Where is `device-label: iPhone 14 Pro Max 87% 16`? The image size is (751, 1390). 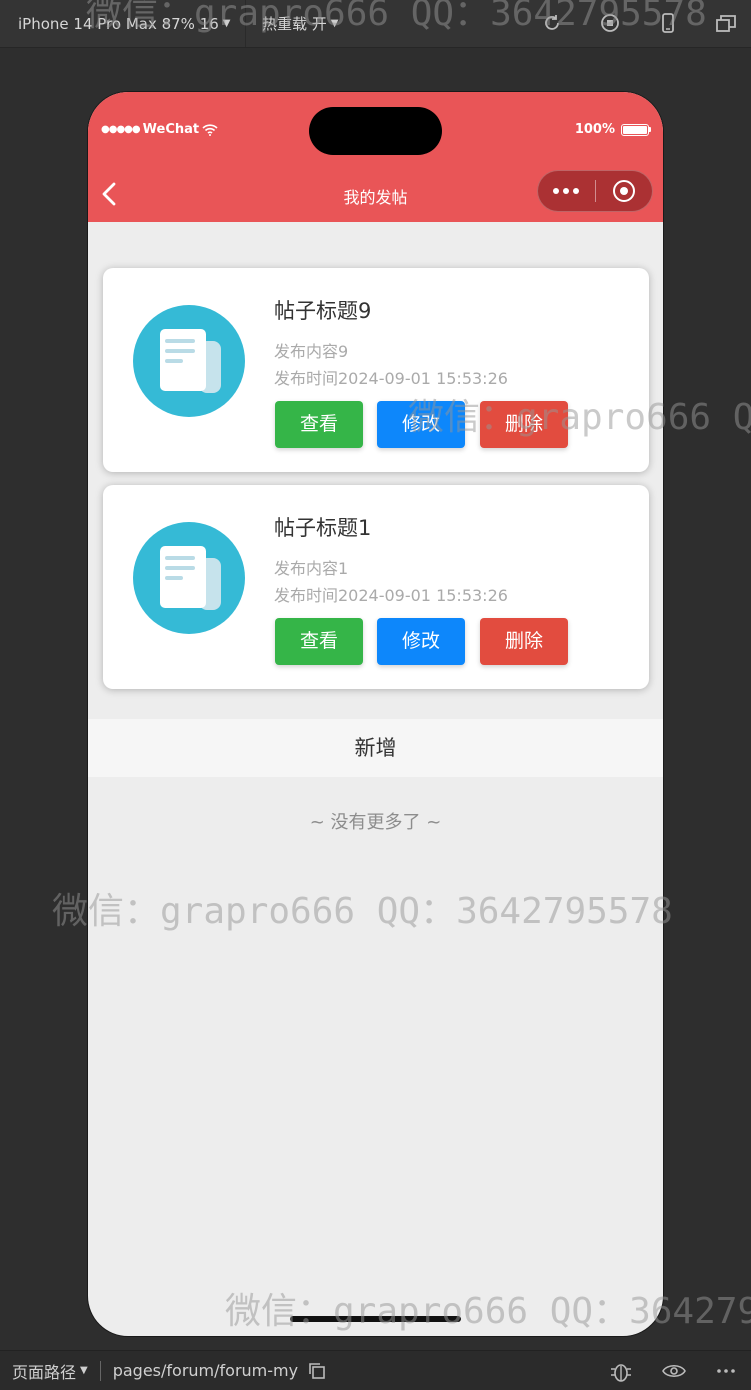 device-label: iPhone 14 Pro Max 87% 16 is located at coordinates (118, 23).